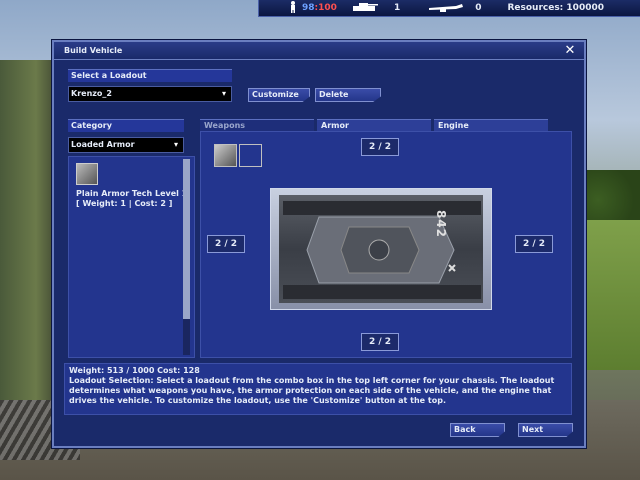 Image resolution: width=640 pixels, height=480 pixels. I want to click on tab-engine: Engine, so click(491, 125).